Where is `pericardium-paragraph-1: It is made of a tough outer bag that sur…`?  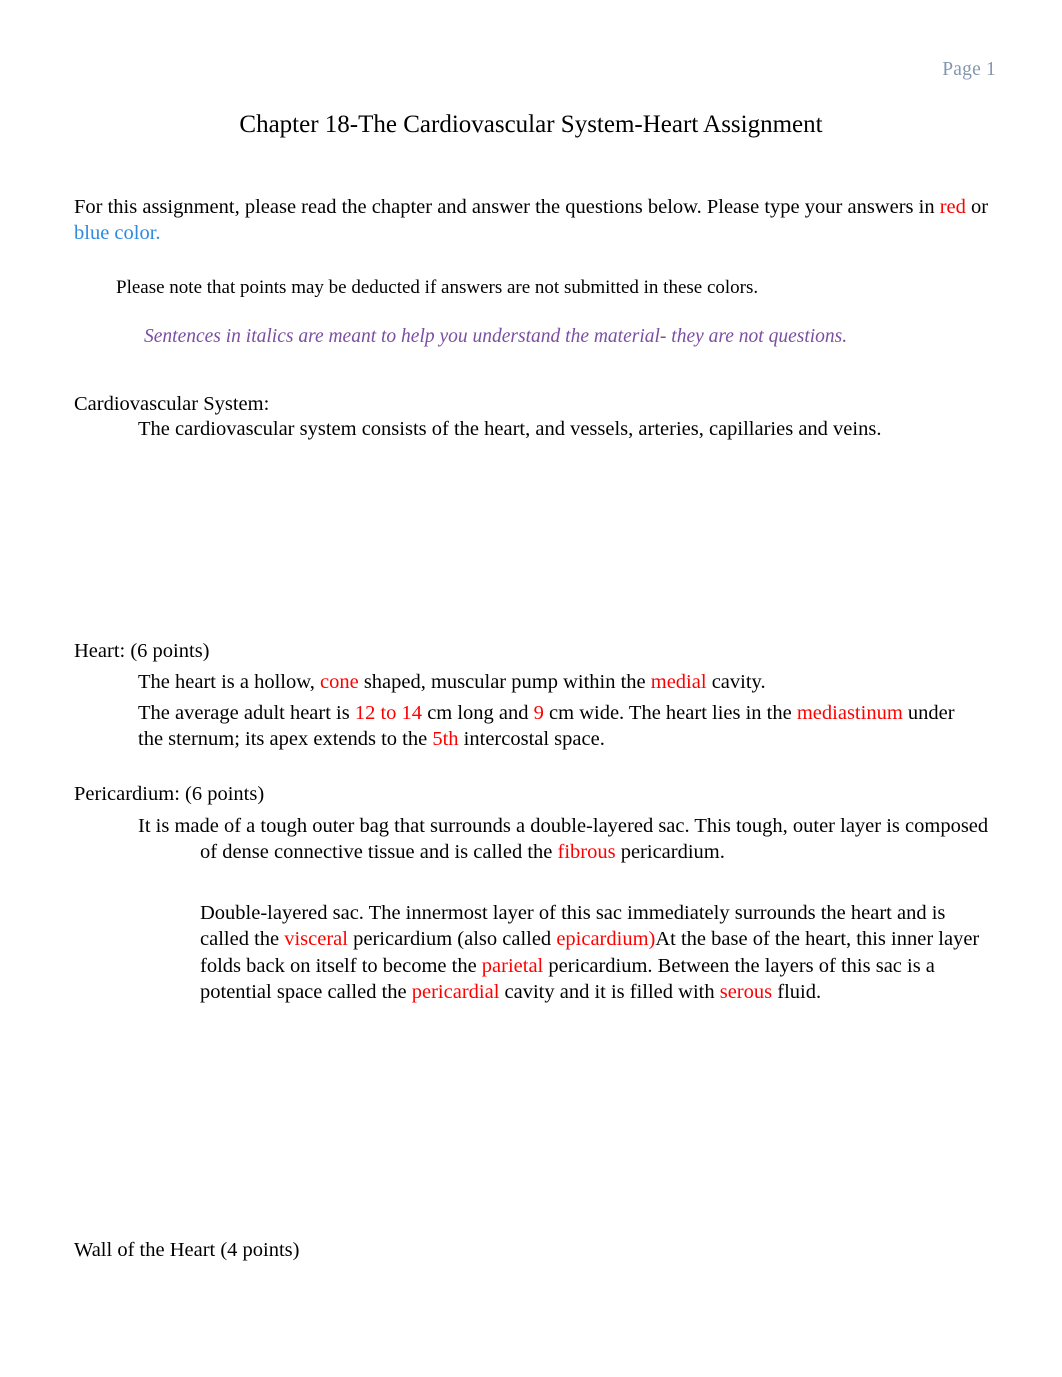
pericardium-paragraph-1: It is made of a tough outer bag that sur… is located at coordinates (564, 839).